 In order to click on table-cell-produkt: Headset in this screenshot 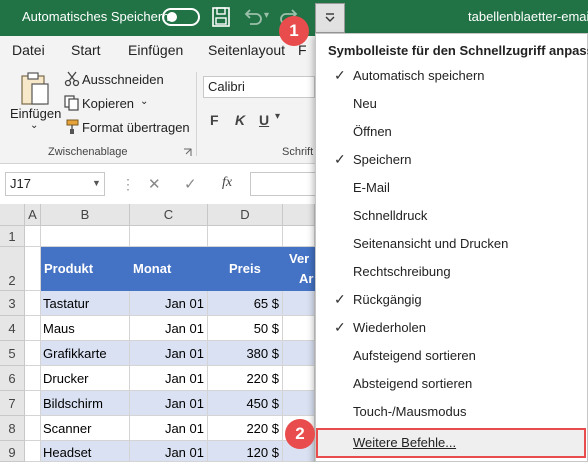, I will do `click(85, 451)`.